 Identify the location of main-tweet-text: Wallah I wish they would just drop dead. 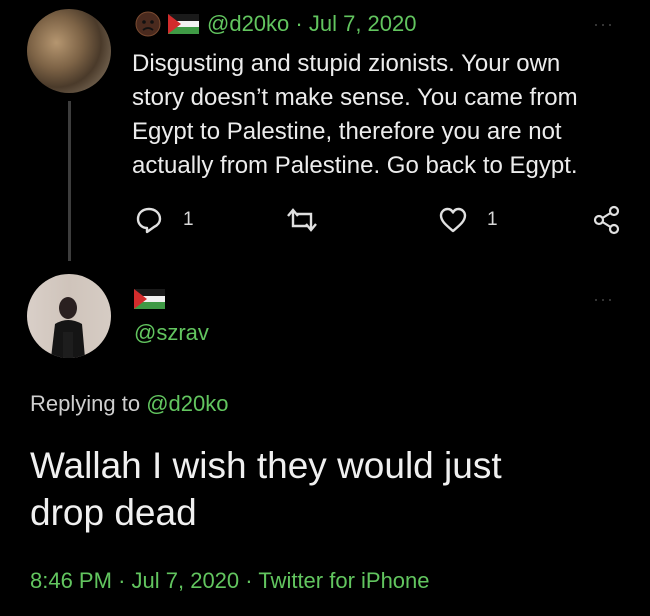
(266, 489).